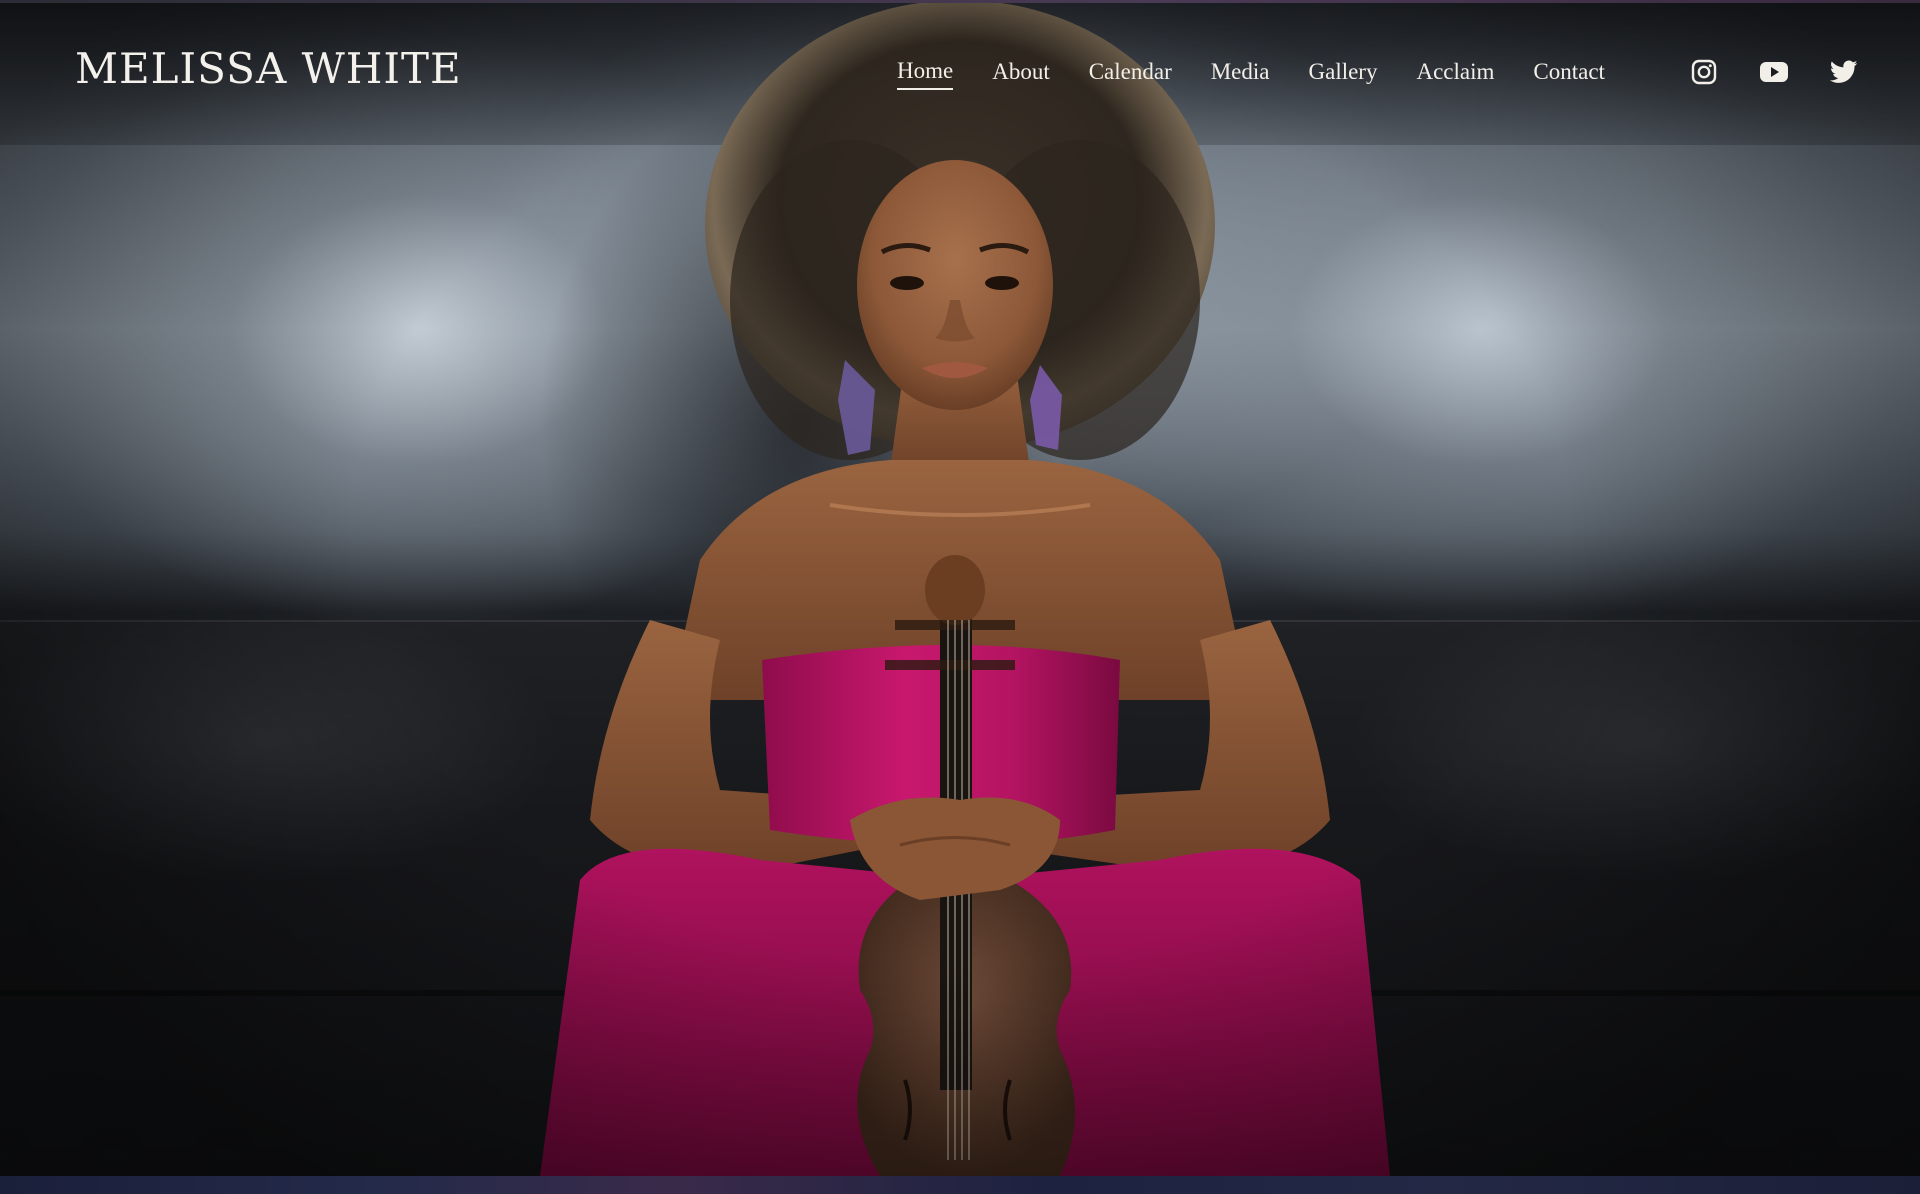 The image size is (1920, 1194). Describe the element at coordinates (960, 1185) in the screenshot. I see `bottom-strip` at that location.